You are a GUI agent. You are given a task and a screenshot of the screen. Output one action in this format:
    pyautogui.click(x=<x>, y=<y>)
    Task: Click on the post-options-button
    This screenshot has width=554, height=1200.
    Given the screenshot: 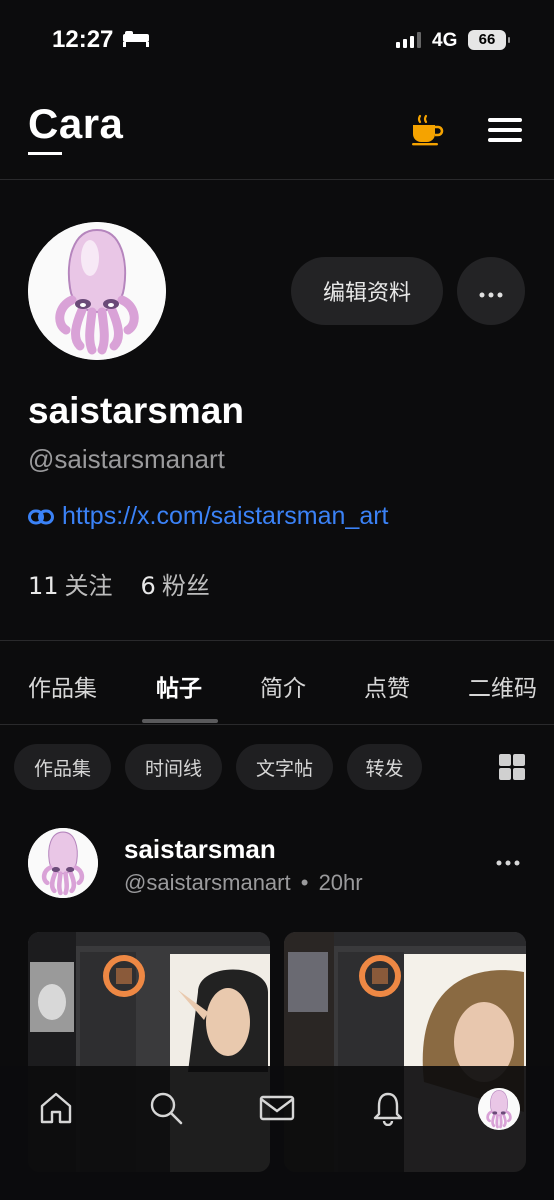 What is the action you would take?
    pyautogui.click(x=508, y=859)
    